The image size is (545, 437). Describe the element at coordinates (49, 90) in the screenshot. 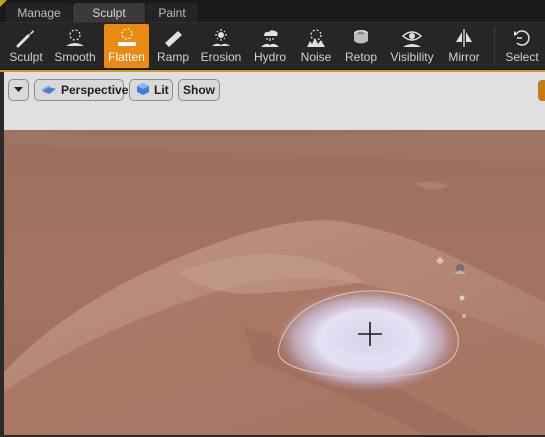

I see `perspective-cube-icon` at that location.